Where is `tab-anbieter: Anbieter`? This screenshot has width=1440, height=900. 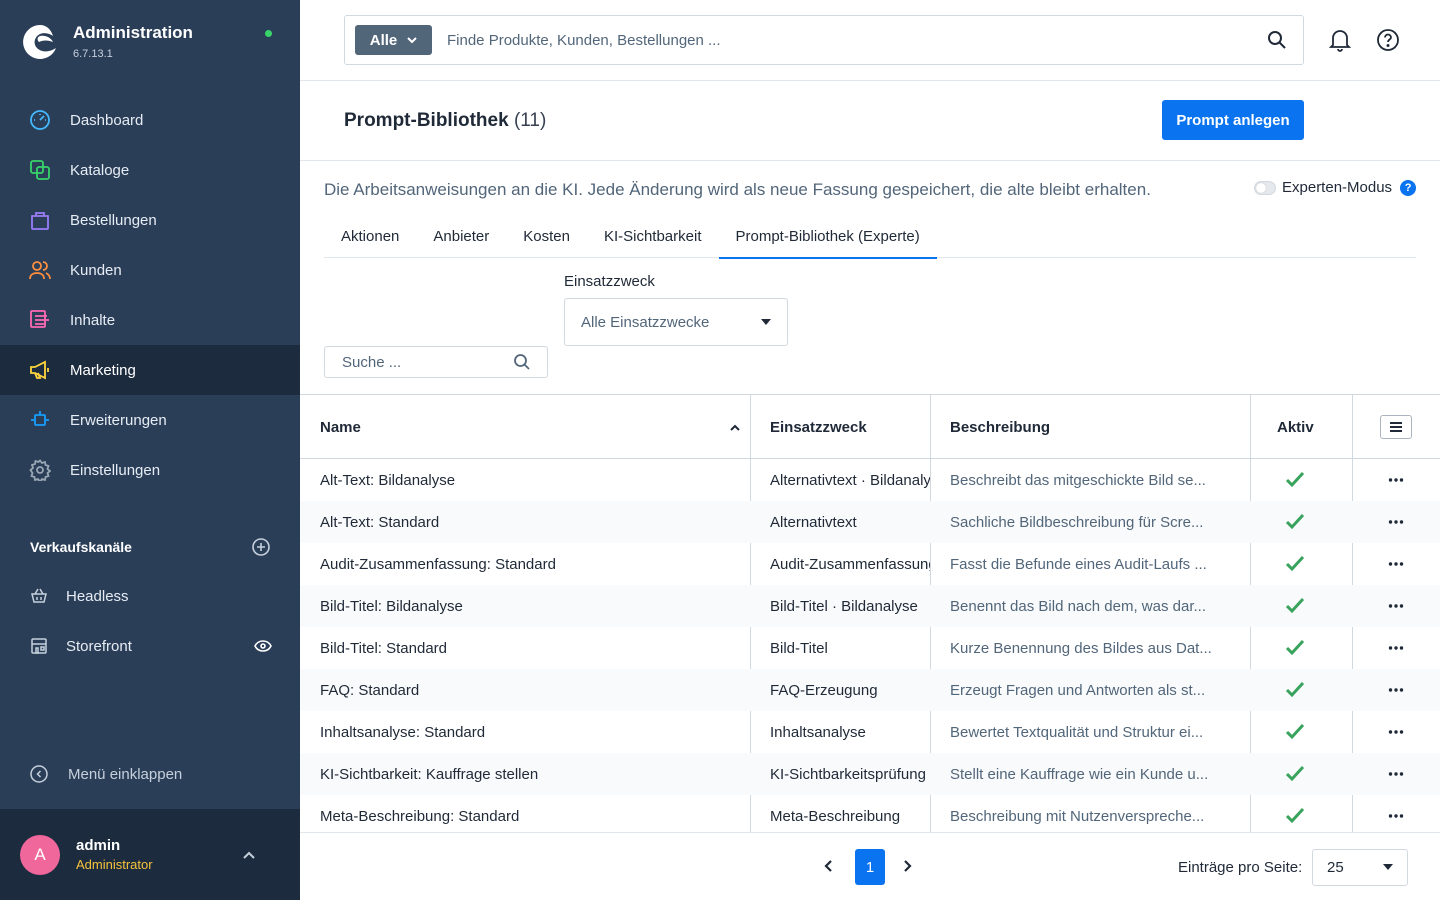 tab-anbieter: Anbieter is located at coordinates (461, 239).